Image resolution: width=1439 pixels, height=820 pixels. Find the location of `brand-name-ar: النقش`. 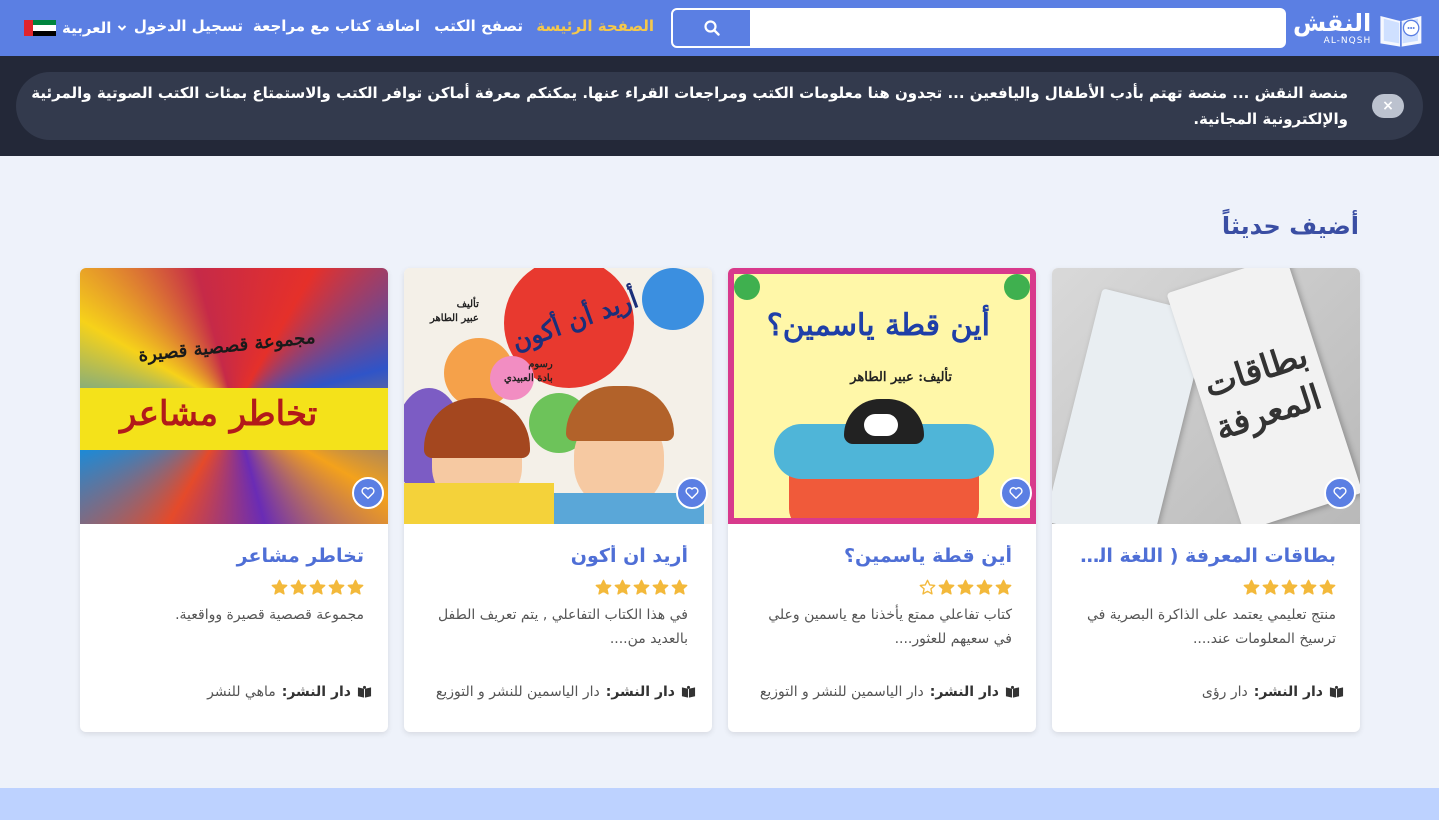

brand-name-ar: النقش is located at coordinates (1332, 22).